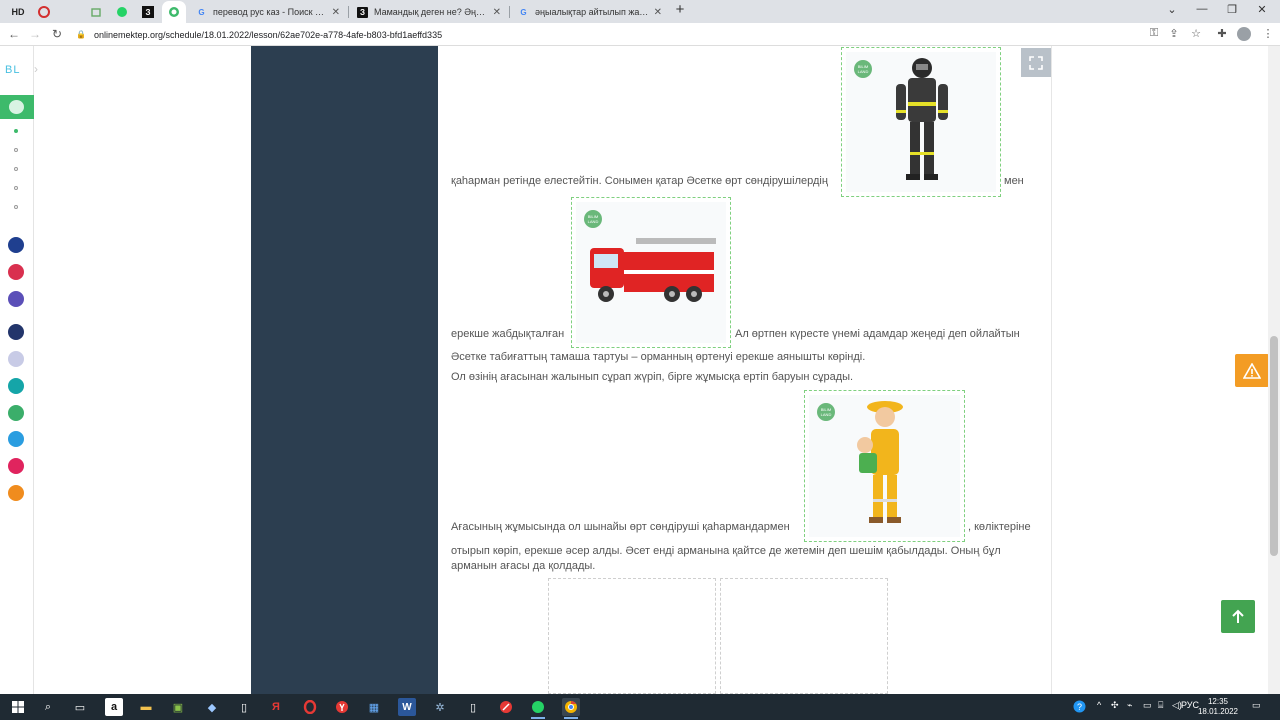  Describe the element at coordinates (921, 122) in the screenshot. I see `firefighter-image-card: BILIM LAND` at that location.